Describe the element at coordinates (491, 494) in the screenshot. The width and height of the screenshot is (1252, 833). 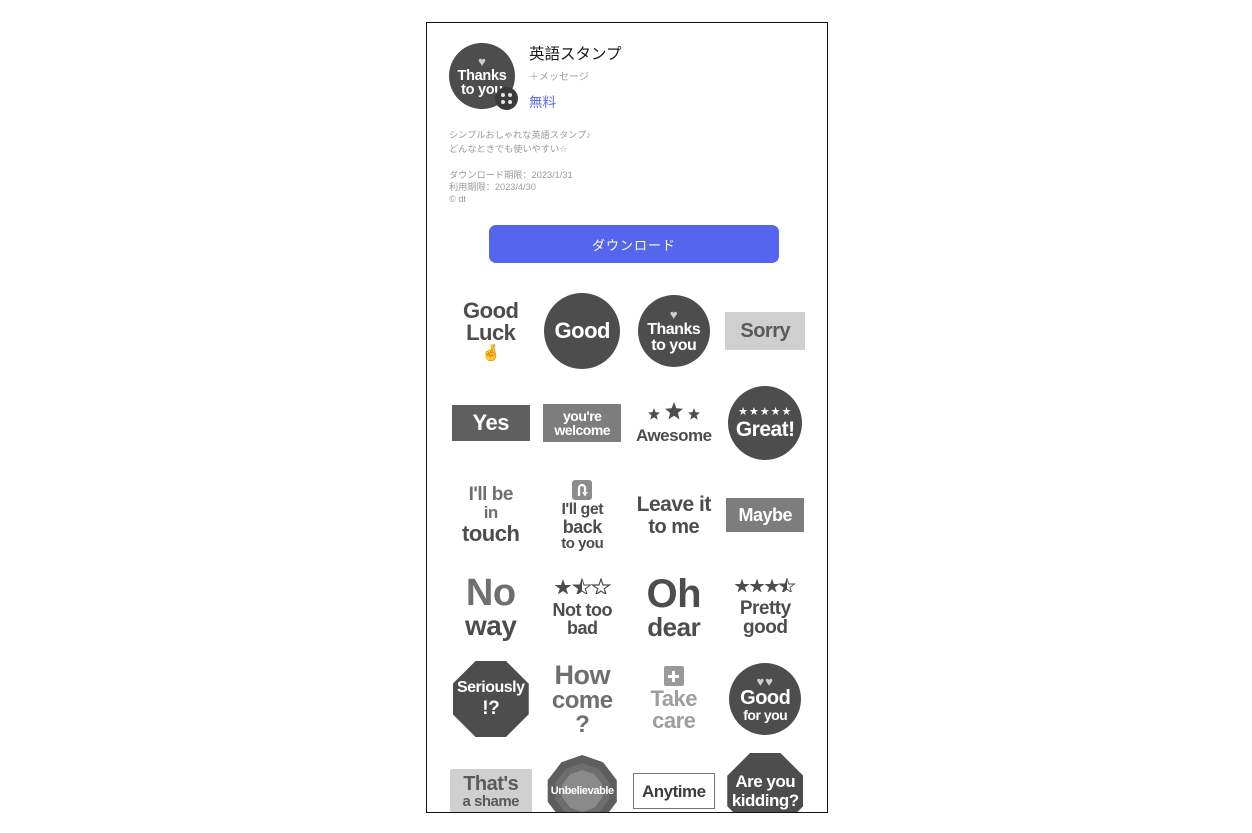
I see `sticker-line: I'll be` at that location.